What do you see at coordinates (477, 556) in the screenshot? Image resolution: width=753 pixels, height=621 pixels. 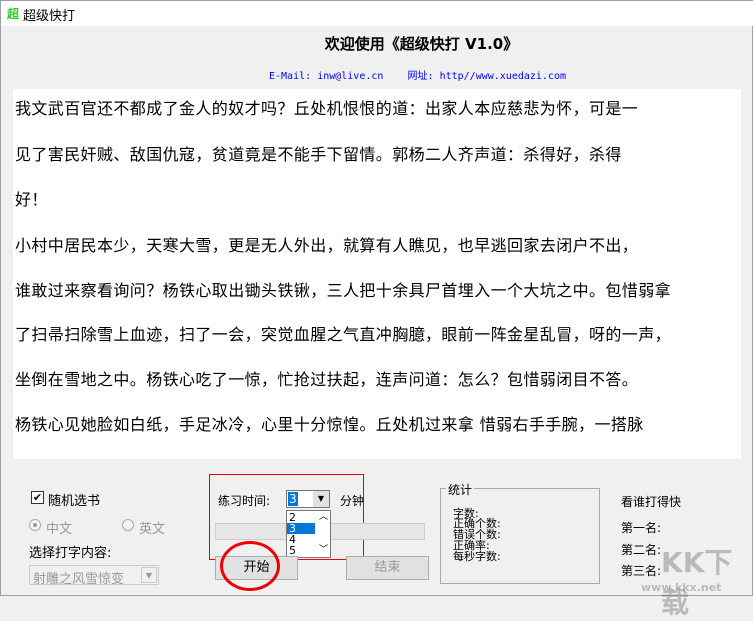 I see `stat-speed: 每秒字数:` at bounding box center [477, 556].